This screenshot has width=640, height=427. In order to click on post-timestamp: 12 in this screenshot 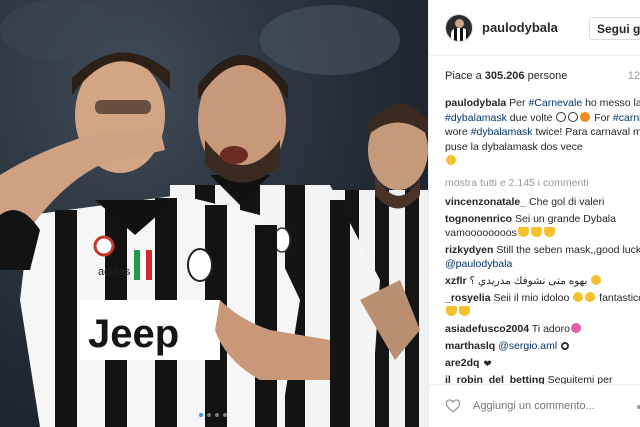, I will do `click(634, 76)`.